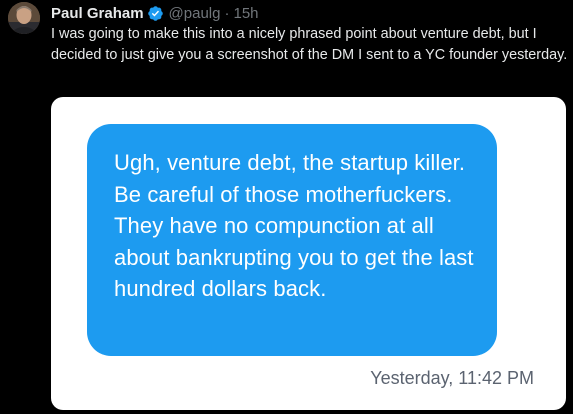  Describe the element at coordinates (452, 378) in the screenshot. I see `dm-timestamp: Yesterday, 11:42 PM` at that location.